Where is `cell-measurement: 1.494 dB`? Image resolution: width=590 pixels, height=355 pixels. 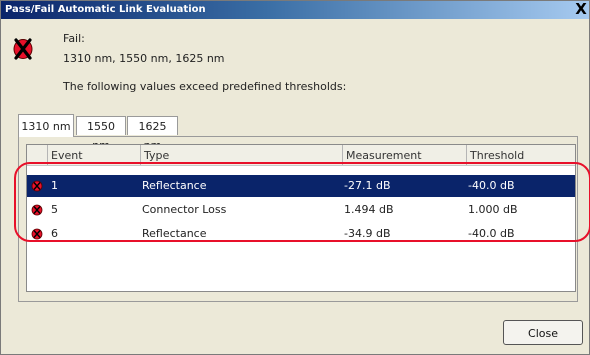 cell-measurement: 1.494 dB is located at coordinates (369, 209).